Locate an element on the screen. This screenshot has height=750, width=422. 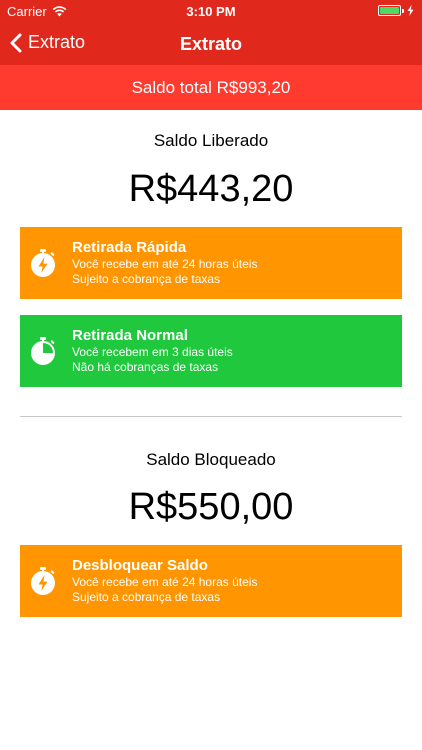
status-time: 3:10 PM is located at coordinates (211, 11).